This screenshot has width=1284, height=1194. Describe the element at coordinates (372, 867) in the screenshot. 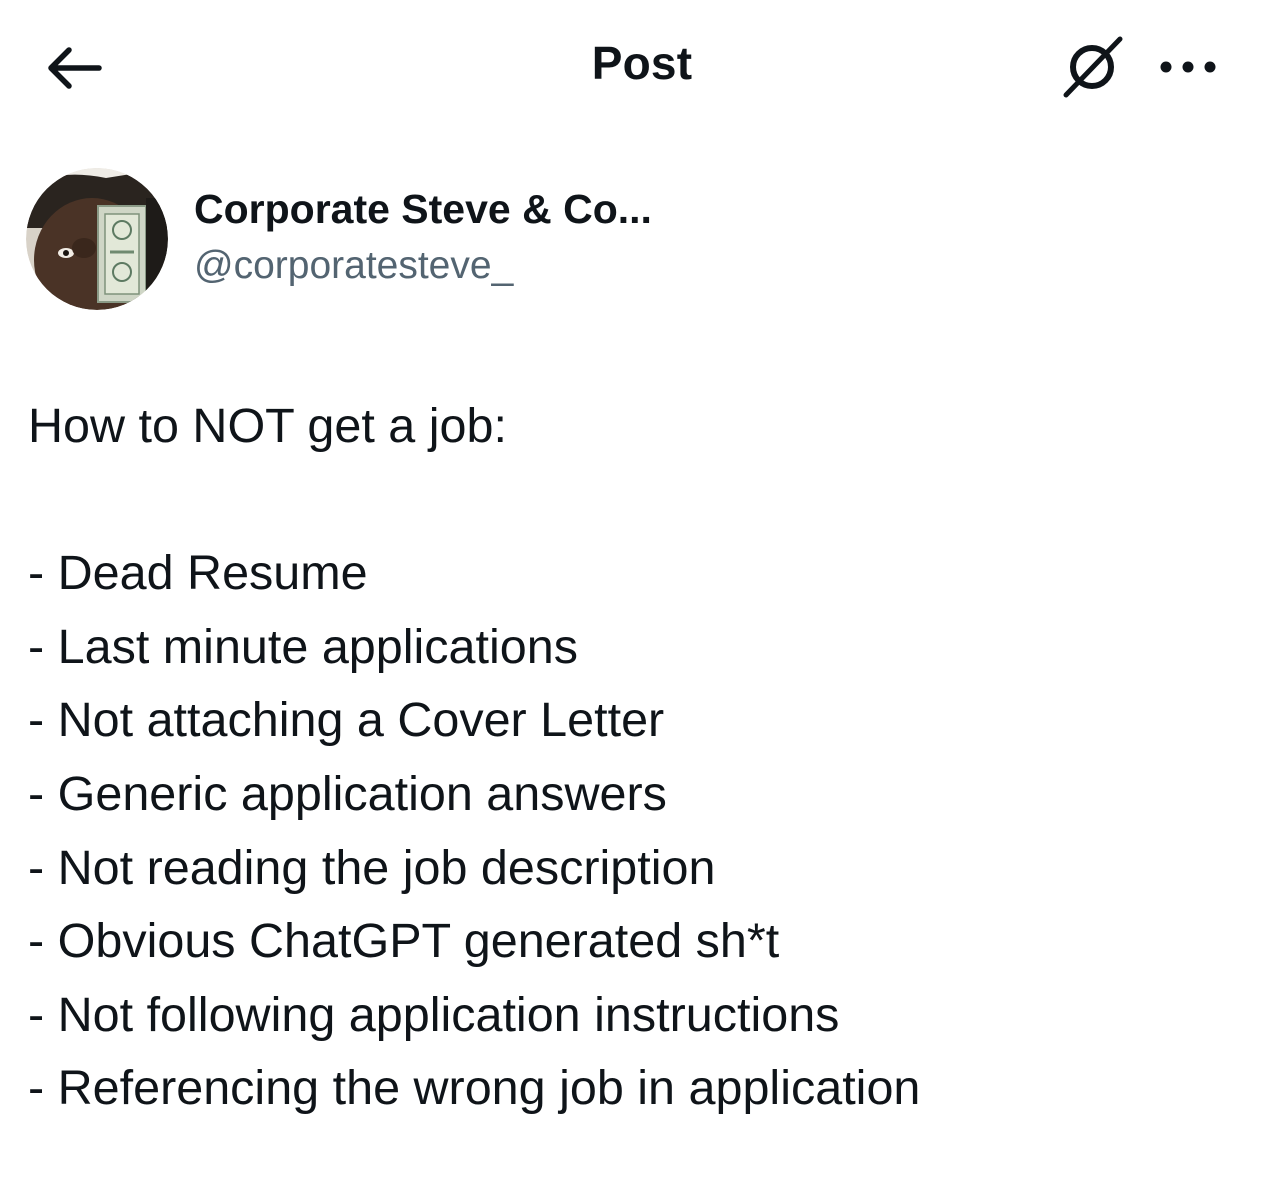

I see `list-item: - Not reading the job description` at that location.